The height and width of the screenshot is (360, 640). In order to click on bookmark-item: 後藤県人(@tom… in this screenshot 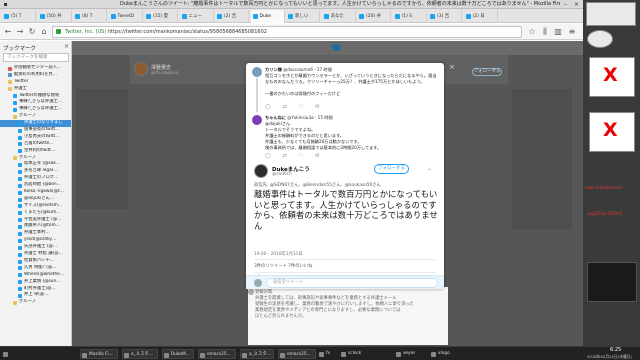, I will do `click(35, 226)`.